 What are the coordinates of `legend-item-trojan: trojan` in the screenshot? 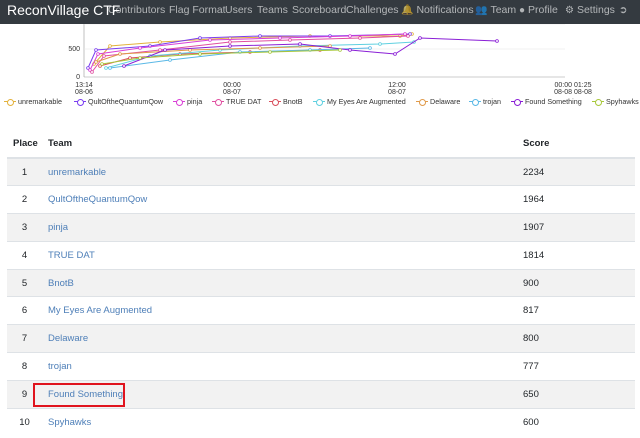 It's located at (485, 102).